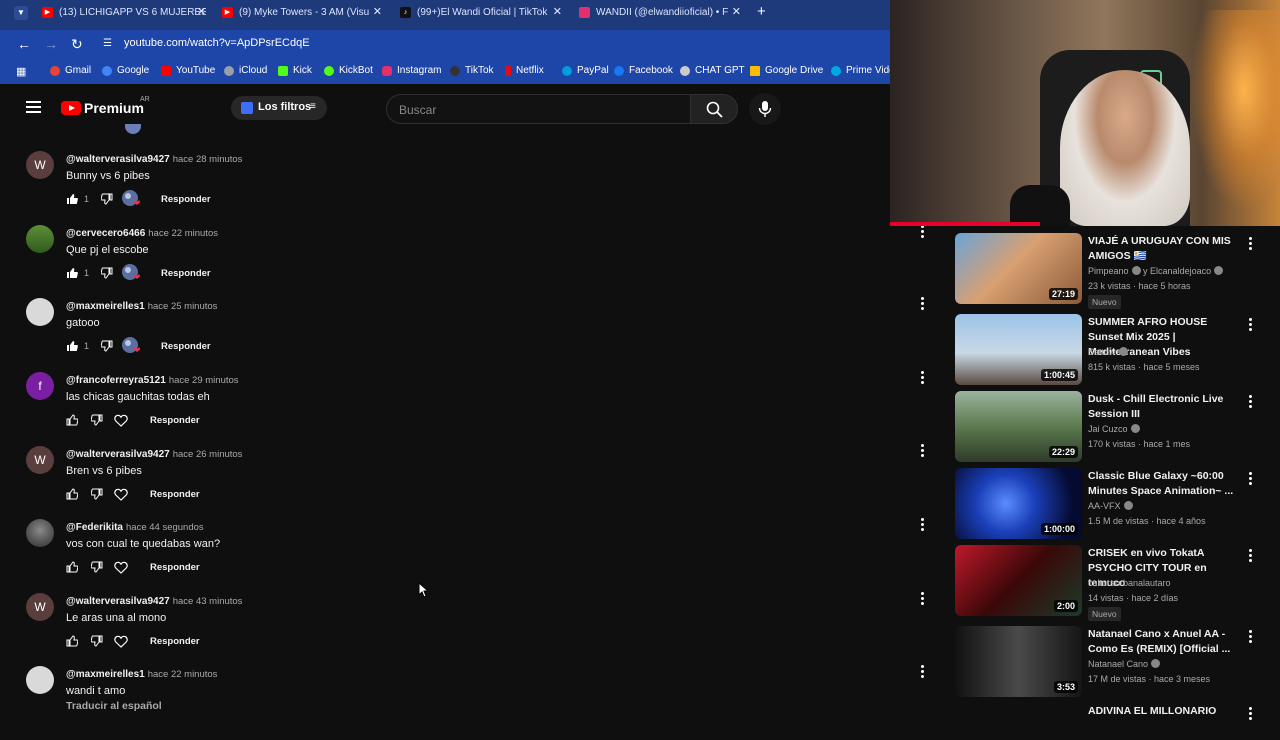 The image size is (1280, 740). I want to click on tab-3: WANDII (@elwandiioficial) • Fo ✕, so click(660, 12).